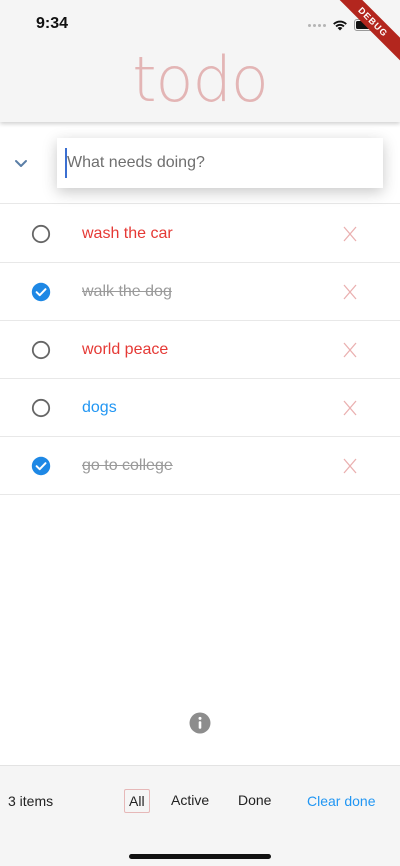 This screenshot has width=400, height=866. Describe the element at coordinates (99, 408) in the screenshot. I see `todo-title: dogs` at that location.